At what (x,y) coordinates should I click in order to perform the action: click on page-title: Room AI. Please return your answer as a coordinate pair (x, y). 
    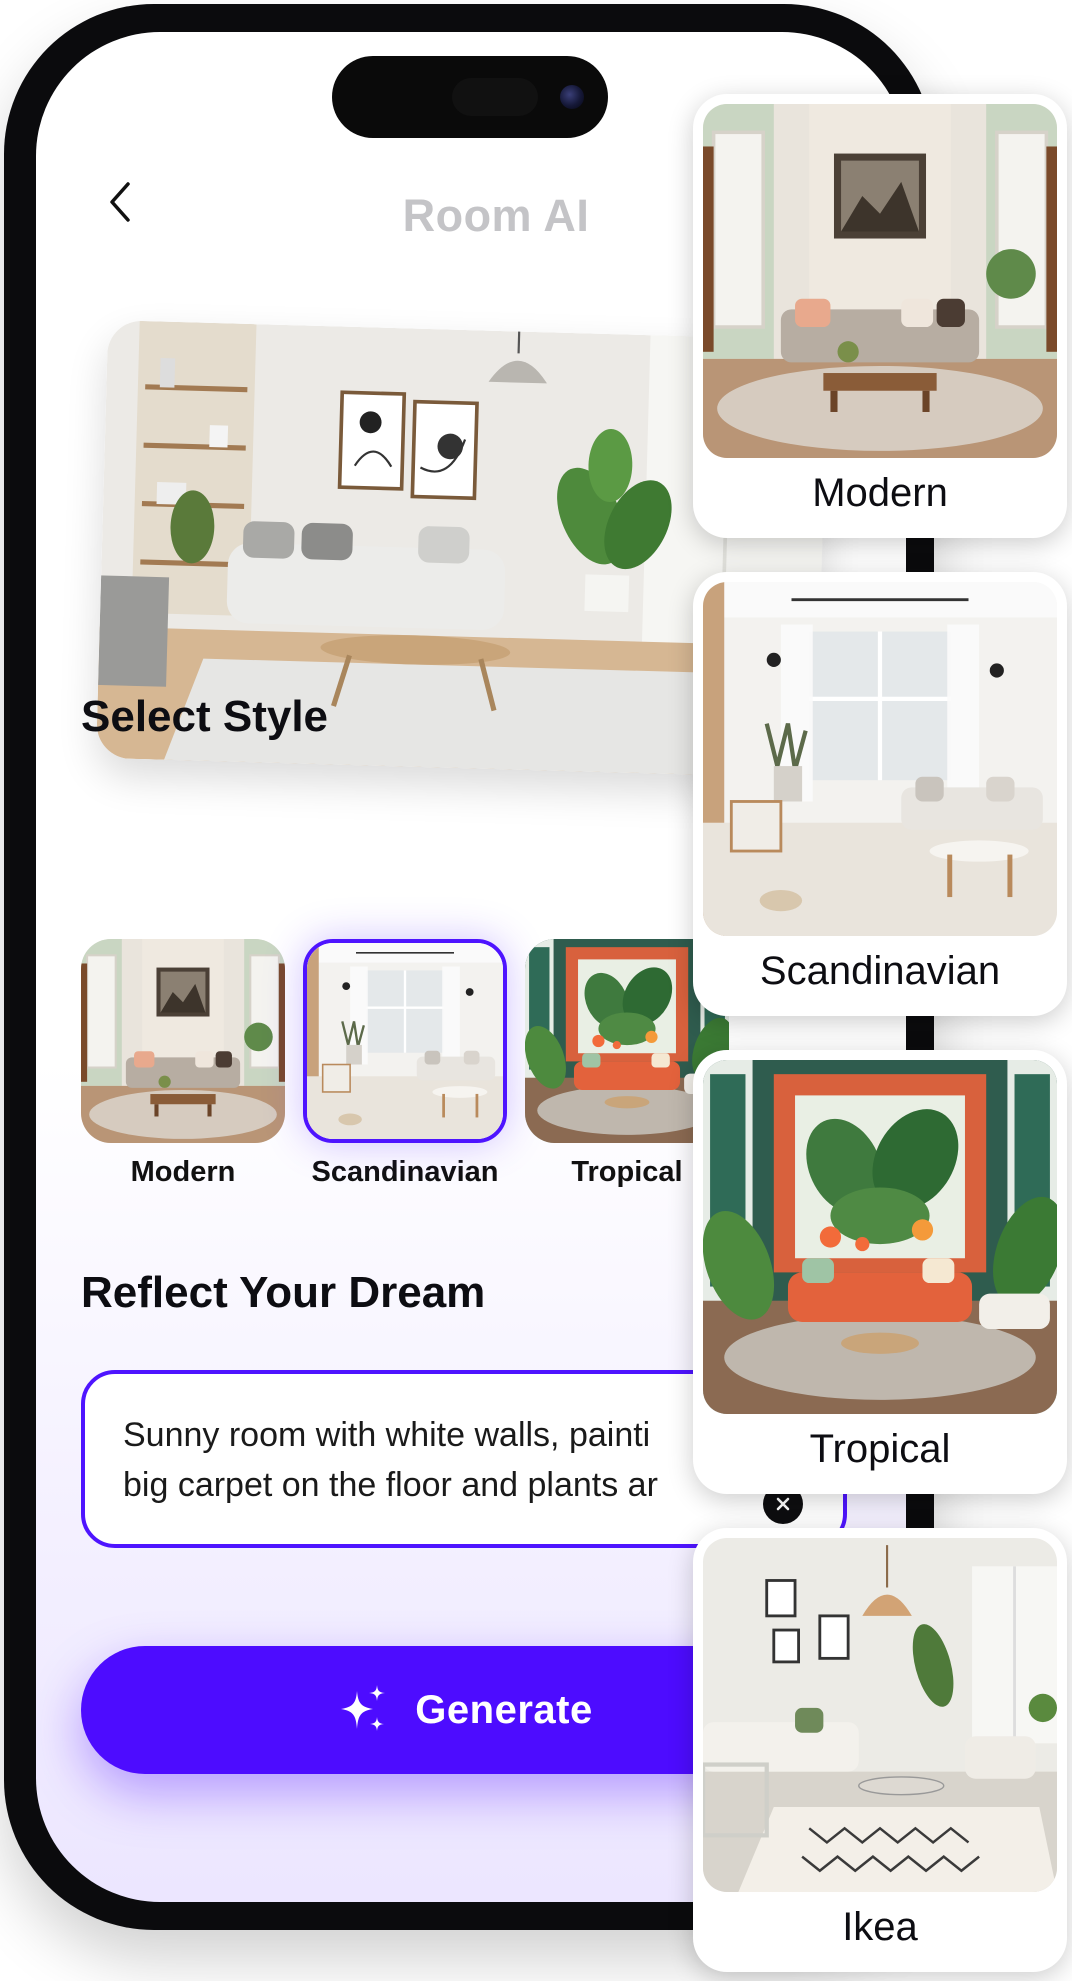
    Looking at the image, I should click on (496, 215).